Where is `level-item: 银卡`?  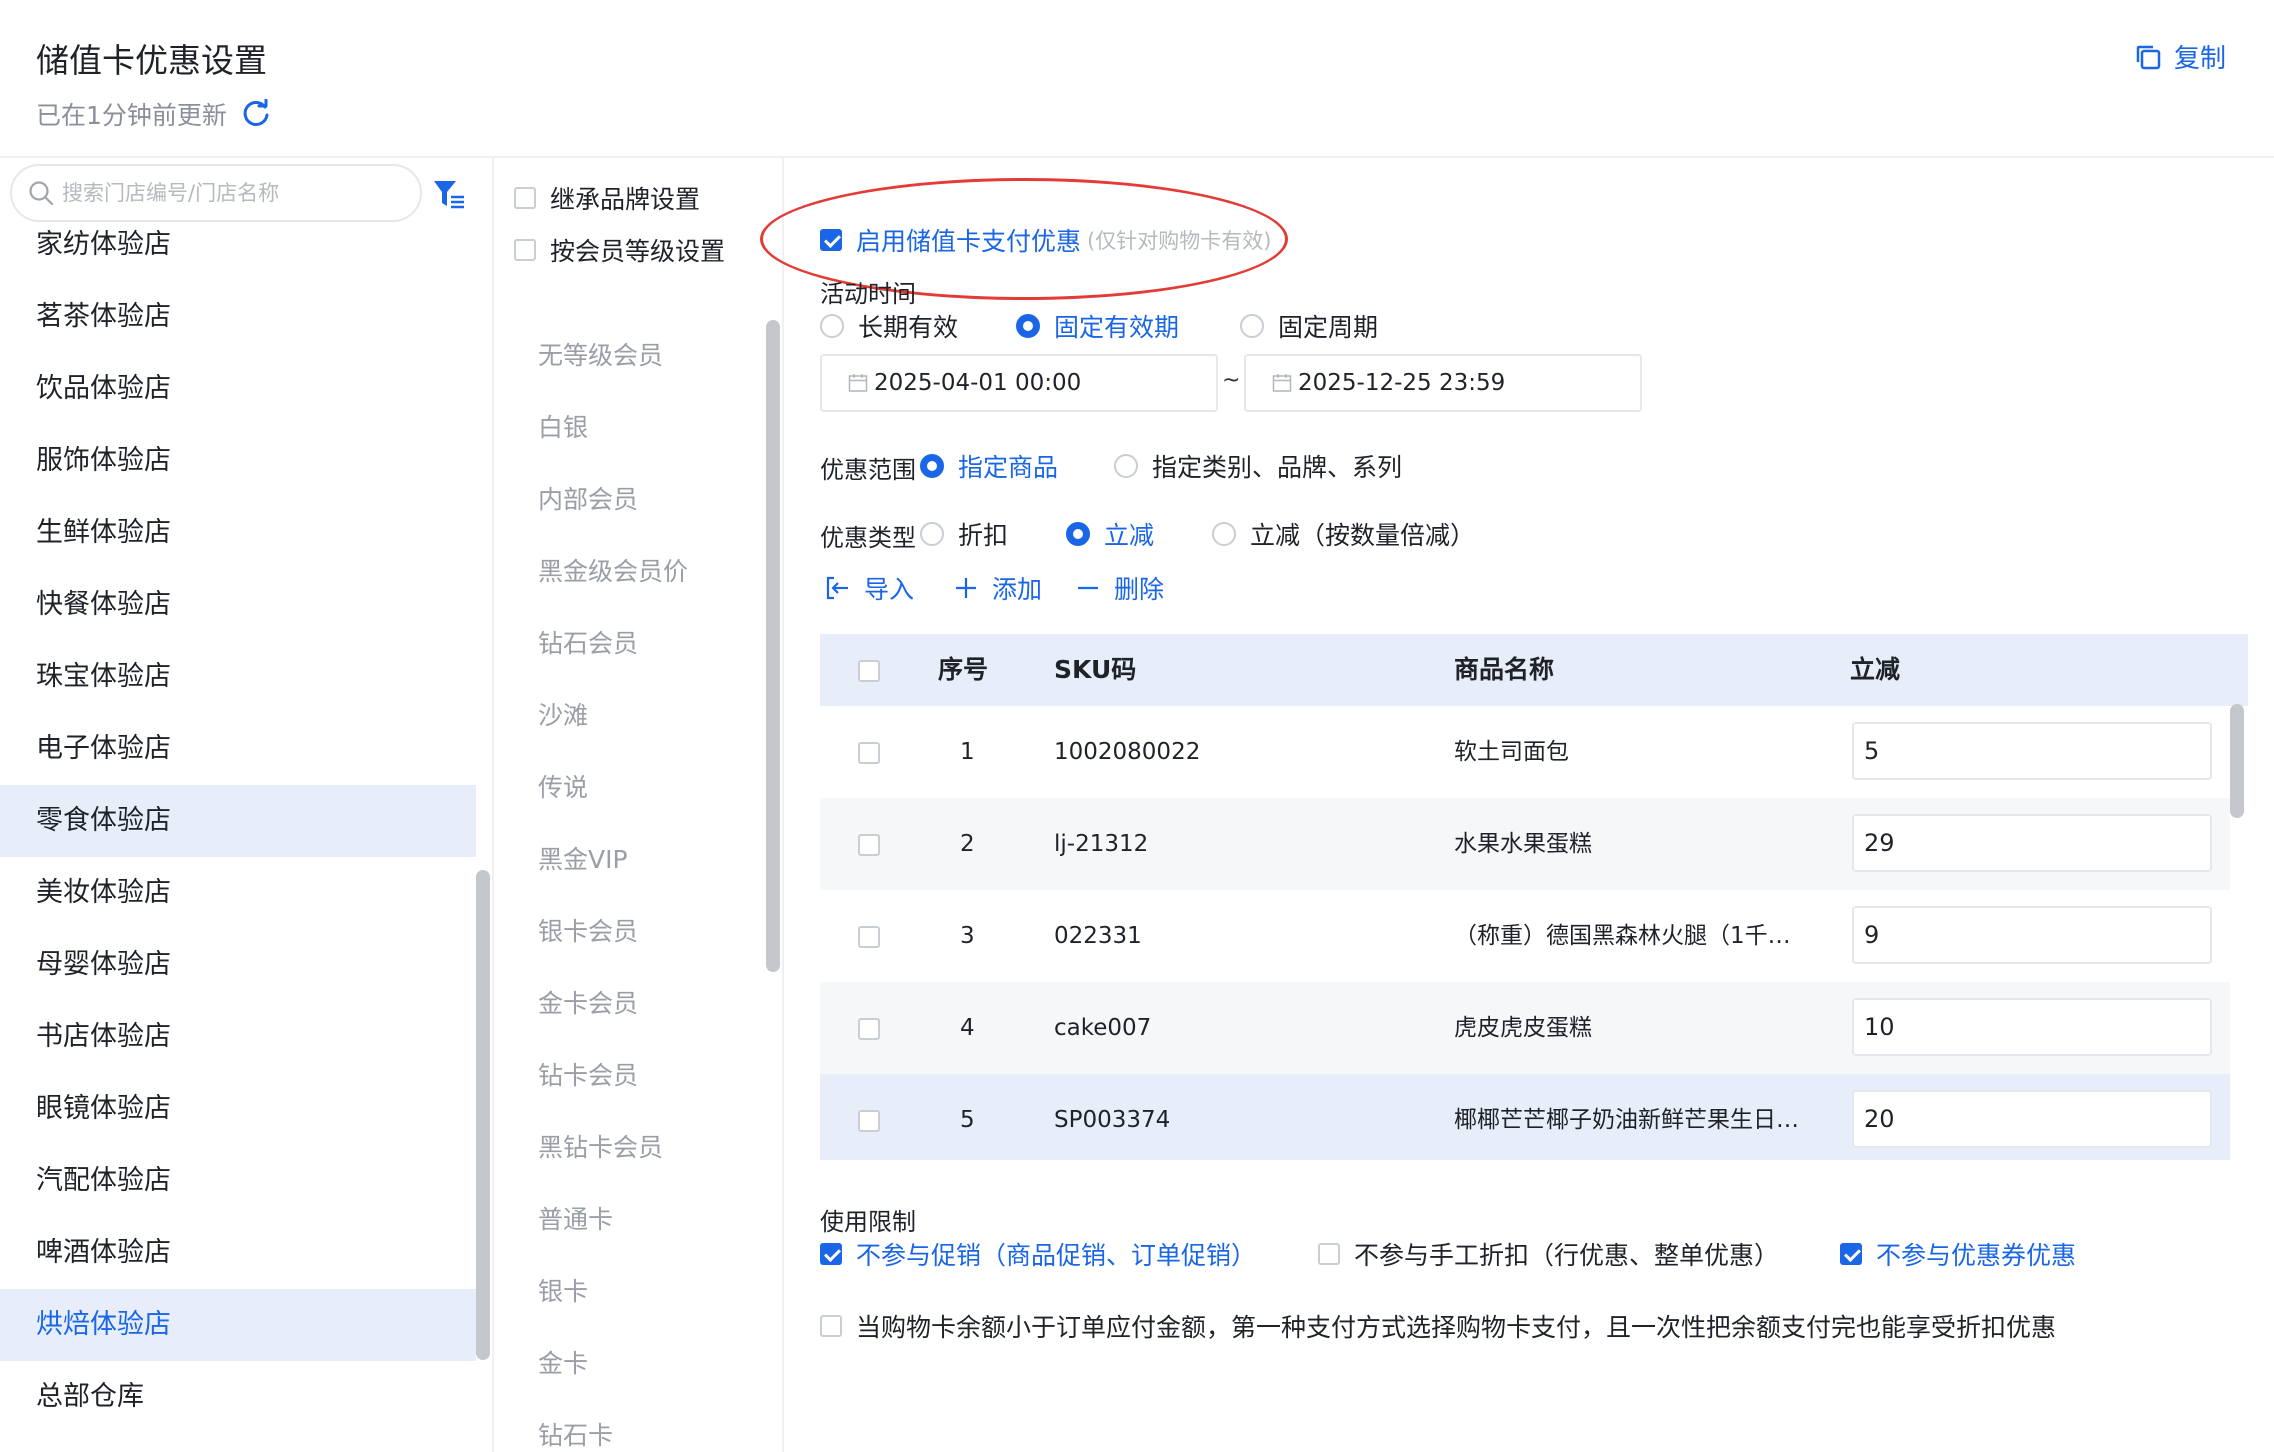
level-item: 银卡 is located at coordinates (613, 1292).